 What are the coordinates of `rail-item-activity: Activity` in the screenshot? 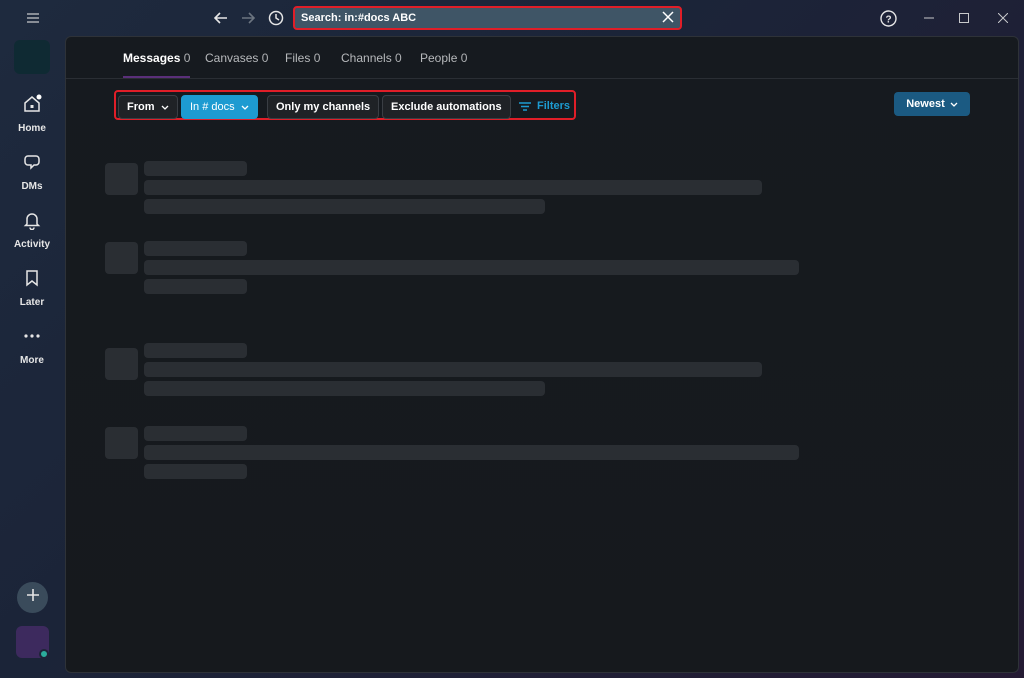 It's located at (32, 230).